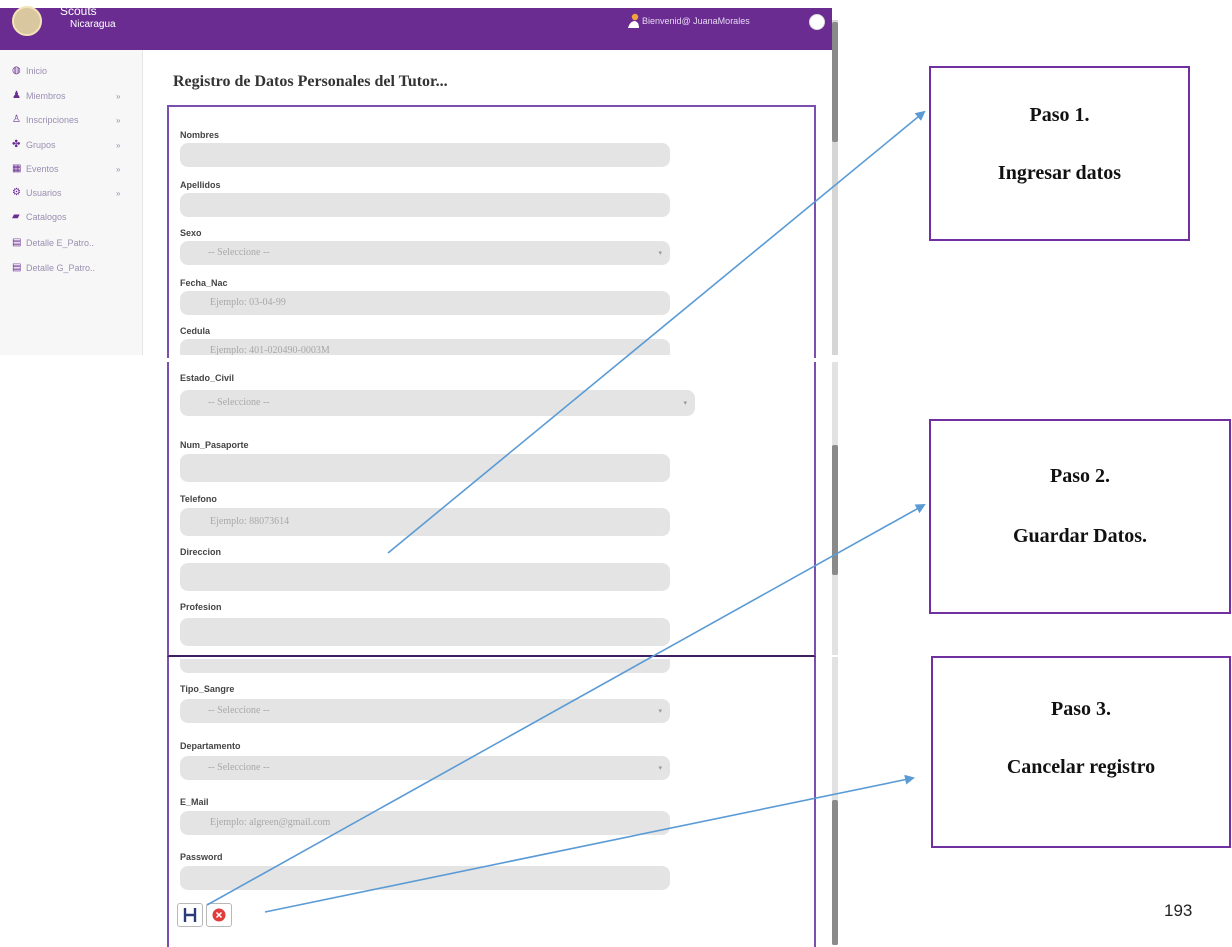 This screenshot has width=1232, height=947. I want to click on arrow-step3, so click(589, 843).